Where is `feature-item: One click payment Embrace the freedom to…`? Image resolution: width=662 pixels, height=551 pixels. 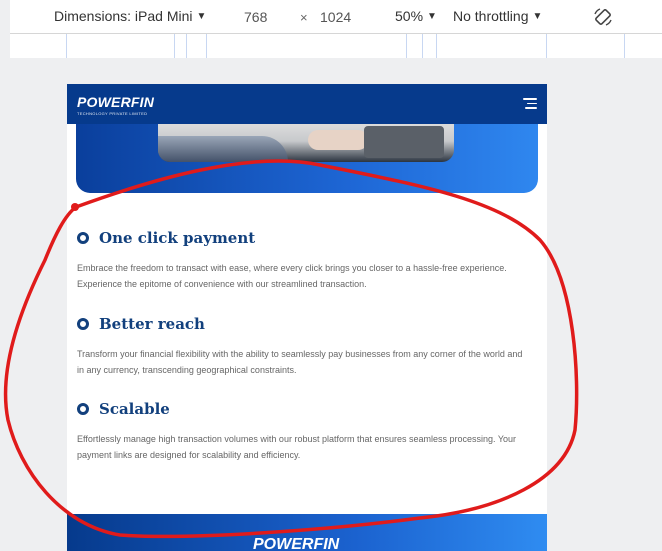 feature-item: One click payment Embrace the freedom to… is located at coordinates (307, 260).